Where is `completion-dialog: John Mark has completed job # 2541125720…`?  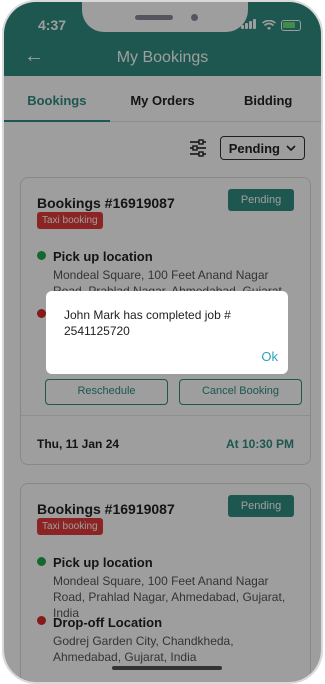
completion-dialog: John Mark has completed job # 2541125720… is located at coordinates (167, 332).